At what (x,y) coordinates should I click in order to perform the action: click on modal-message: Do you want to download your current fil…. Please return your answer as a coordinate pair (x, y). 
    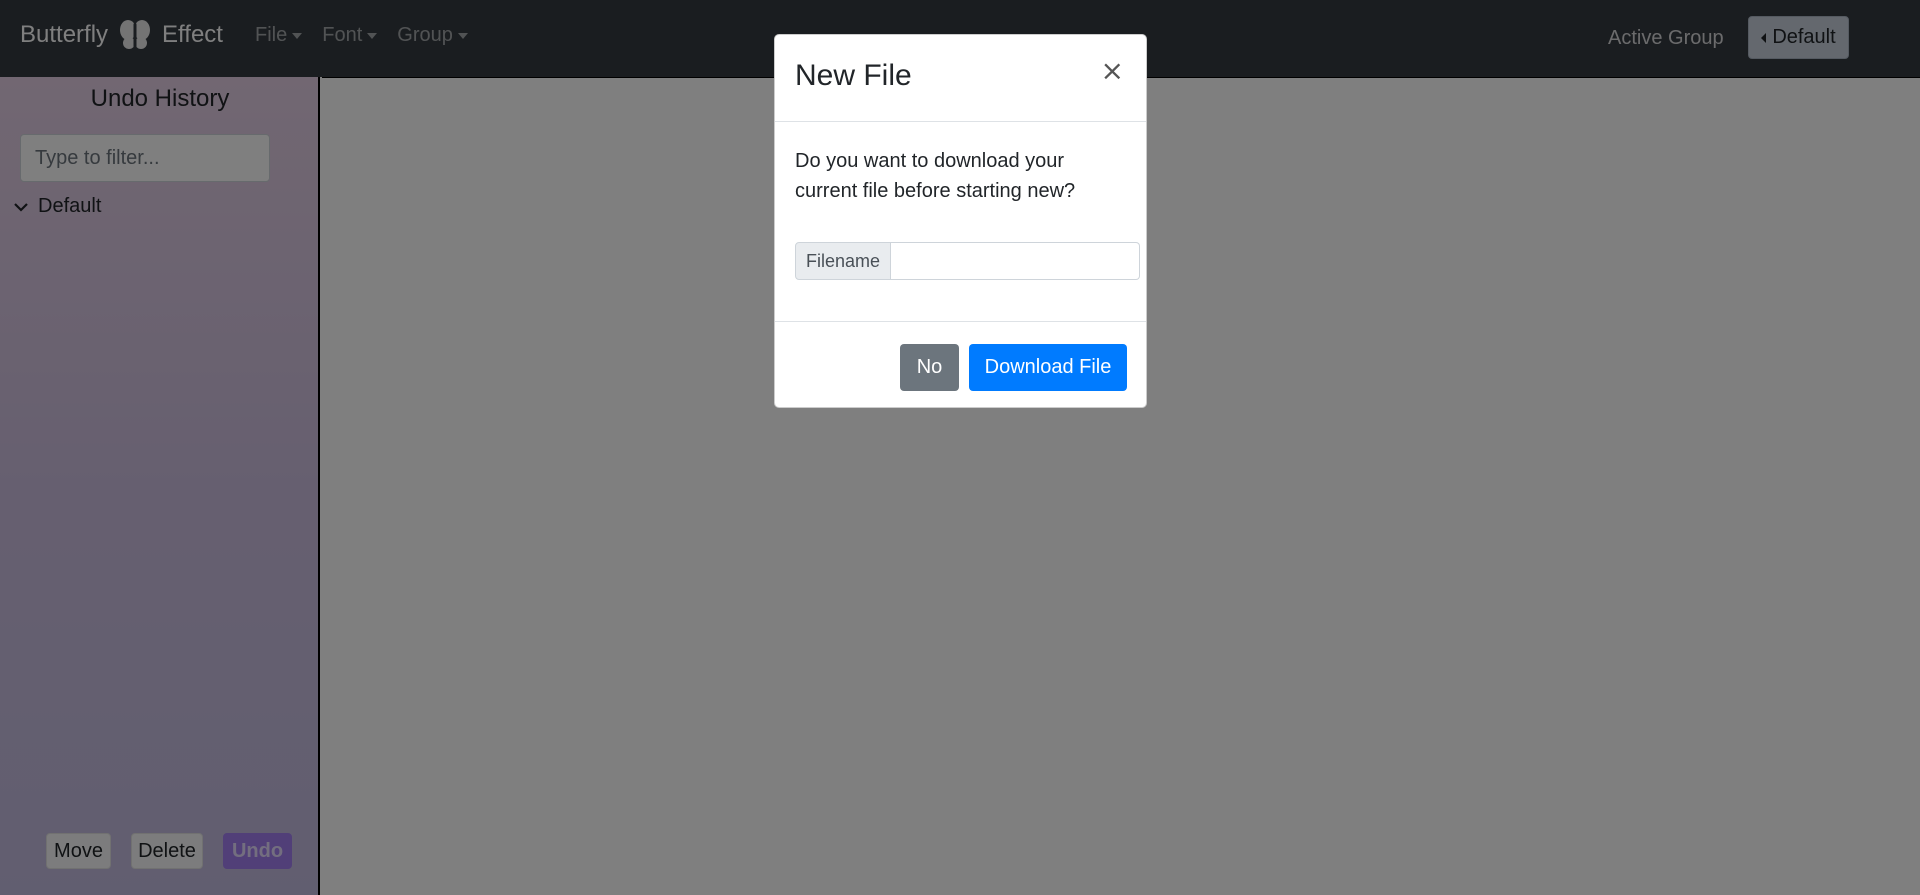
    Looking at the image, I should click on (935, 176).